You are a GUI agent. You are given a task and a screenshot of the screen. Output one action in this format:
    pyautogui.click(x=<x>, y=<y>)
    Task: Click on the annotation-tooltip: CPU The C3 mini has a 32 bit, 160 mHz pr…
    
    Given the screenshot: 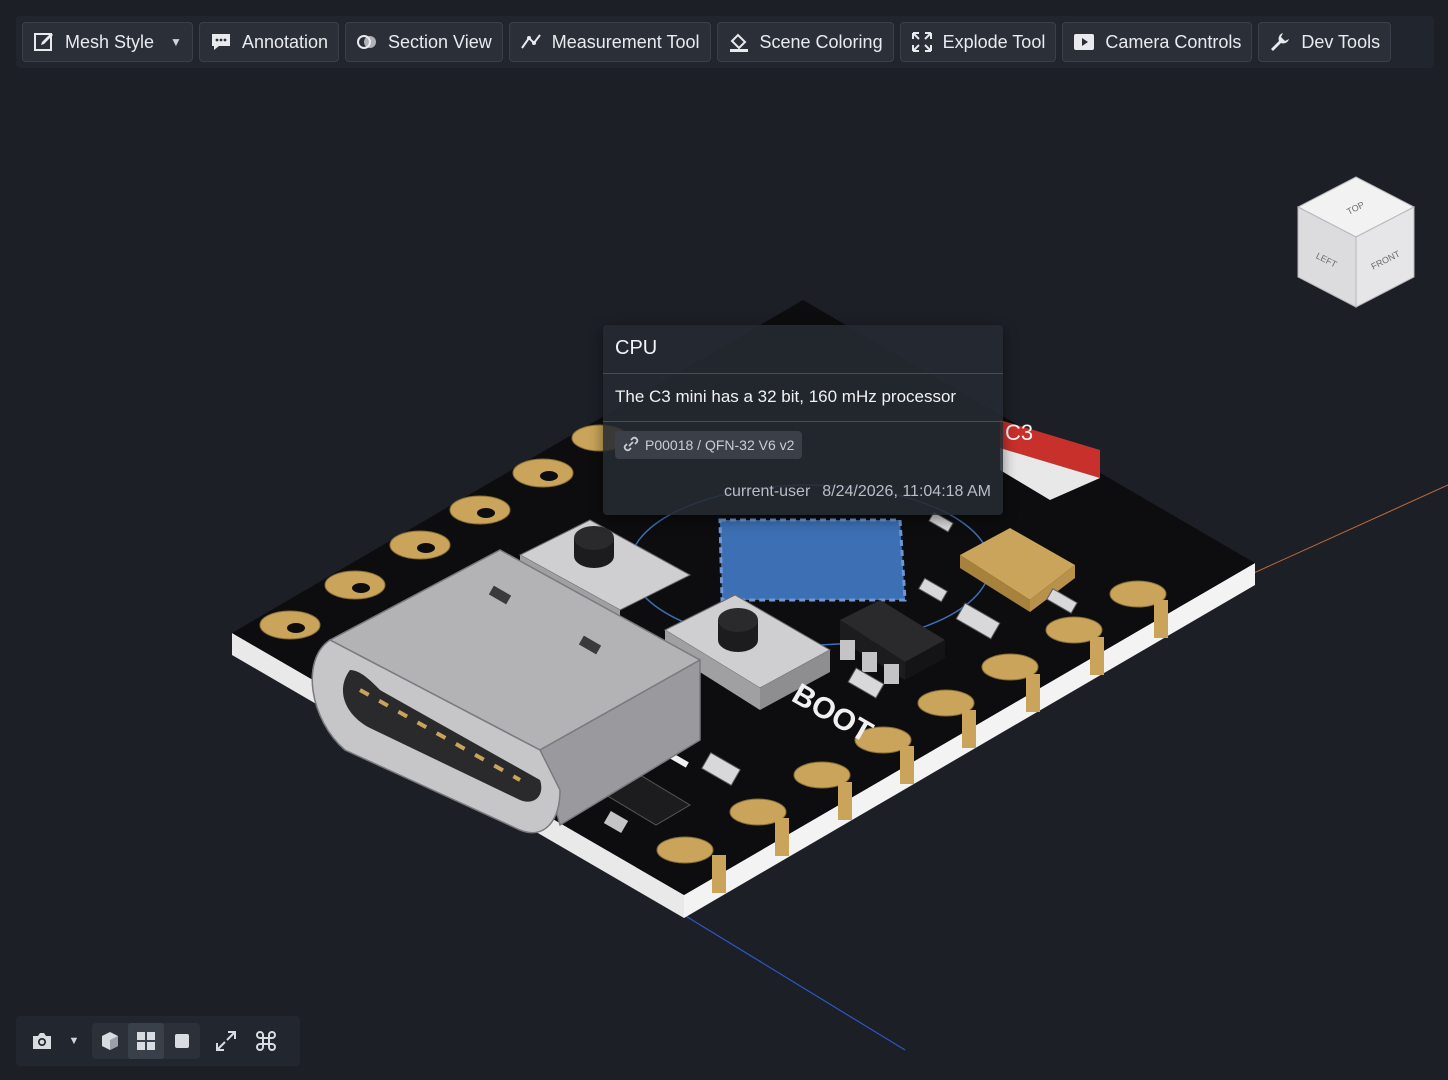 What is the action you would take?
    pyautogui.click(x=803, y=420)
    